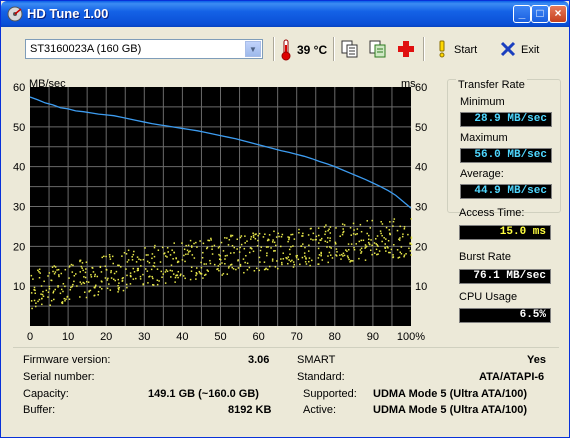 The image size is (570, 438). I want to click on smart-label: SMART, so click(316, 360).